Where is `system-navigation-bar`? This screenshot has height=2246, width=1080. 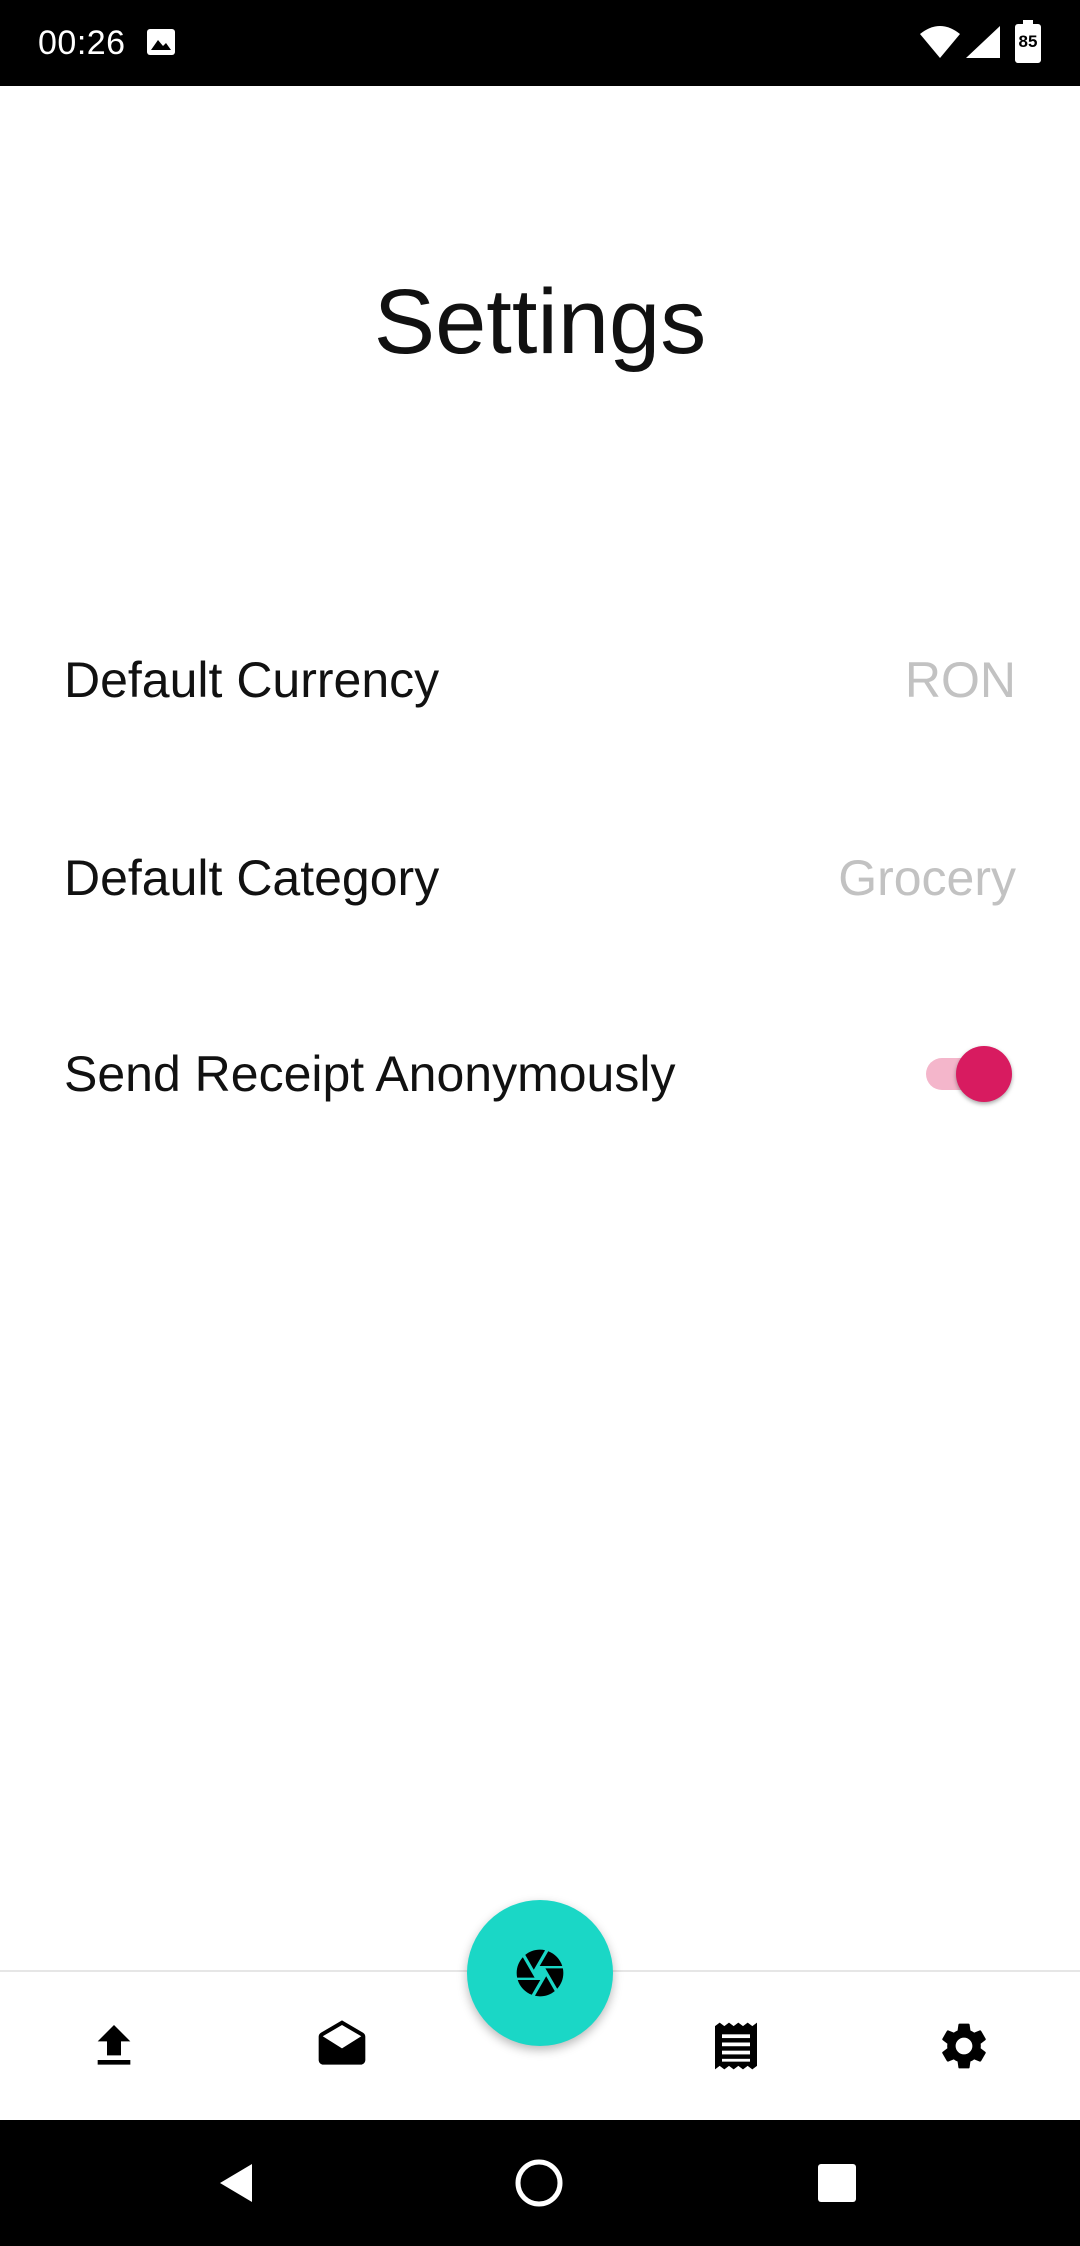 system-navigation-bar is located at coordinates (540, 2183).